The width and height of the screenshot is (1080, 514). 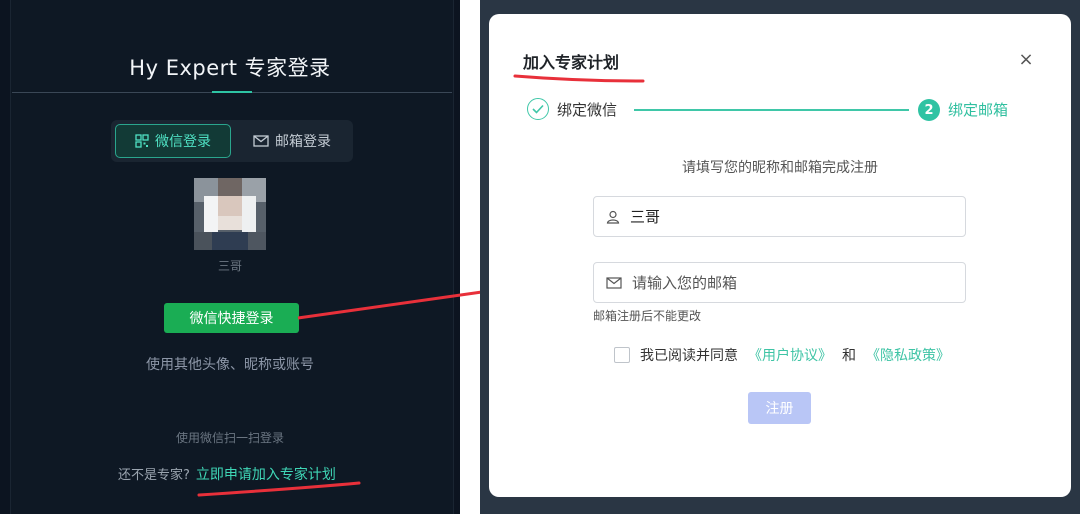 What do you see at coordinates (849, 356) in the screenshot?
I see `and-text: 和` at bounding box center [849, 356].